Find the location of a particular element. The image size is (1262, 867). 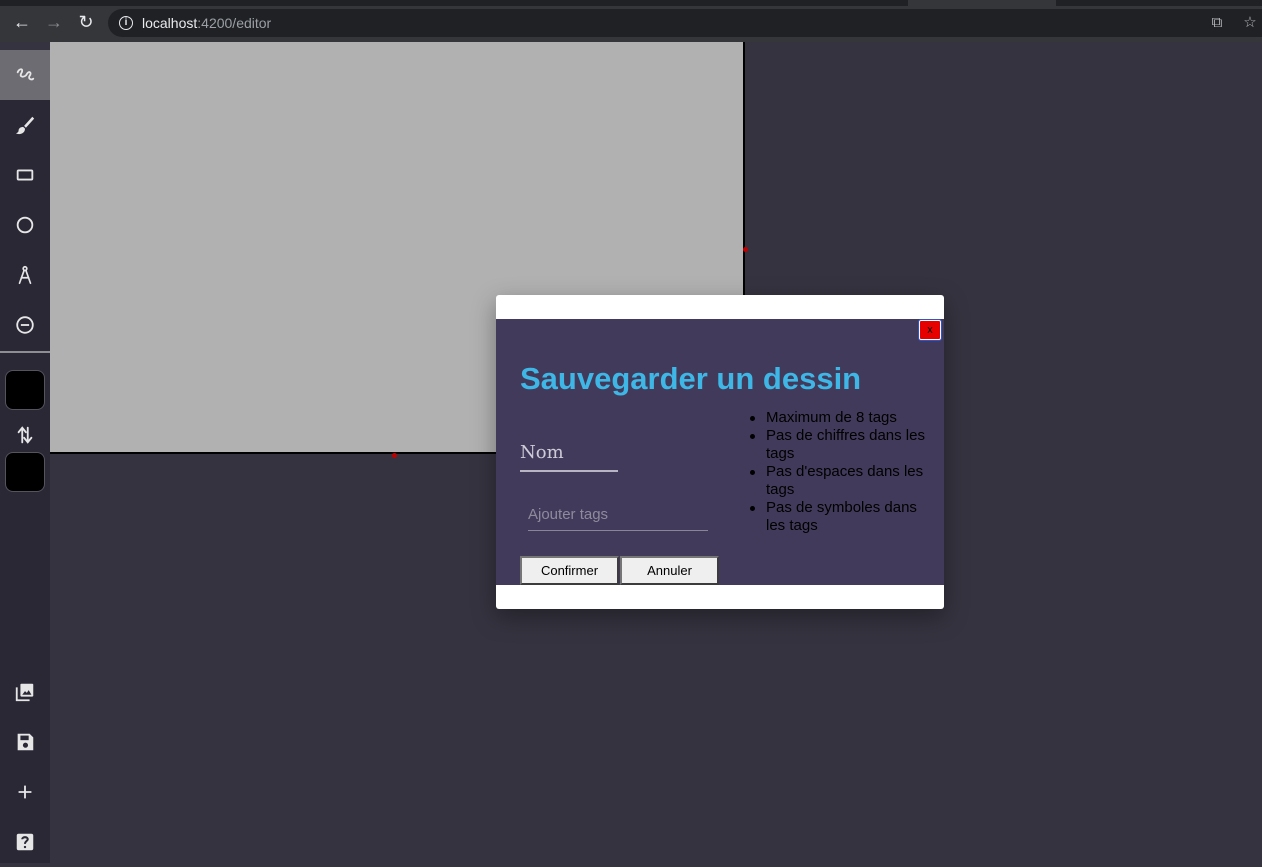

ellipse-tool is located at coordinates (25, 225).